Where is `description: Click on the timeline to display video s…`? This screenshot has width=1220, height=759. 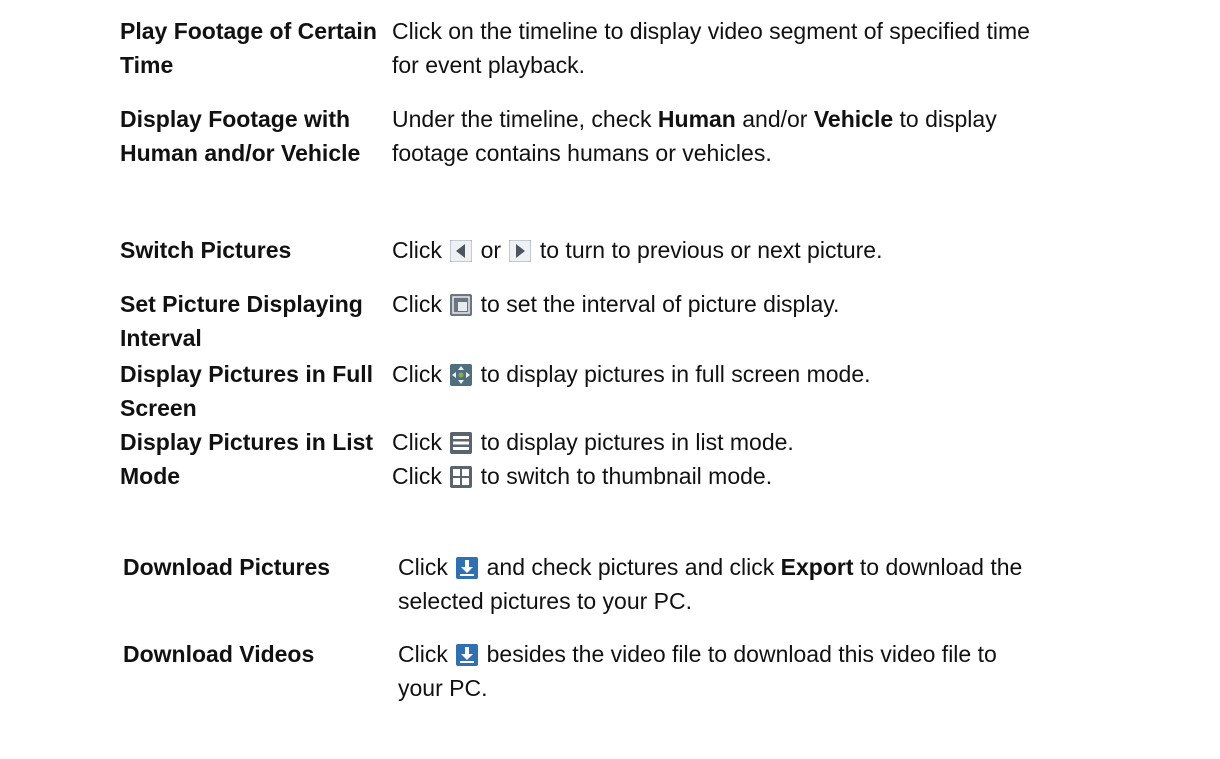 description: Click on the timeline to display video s… is located at coordinates (802, 48).